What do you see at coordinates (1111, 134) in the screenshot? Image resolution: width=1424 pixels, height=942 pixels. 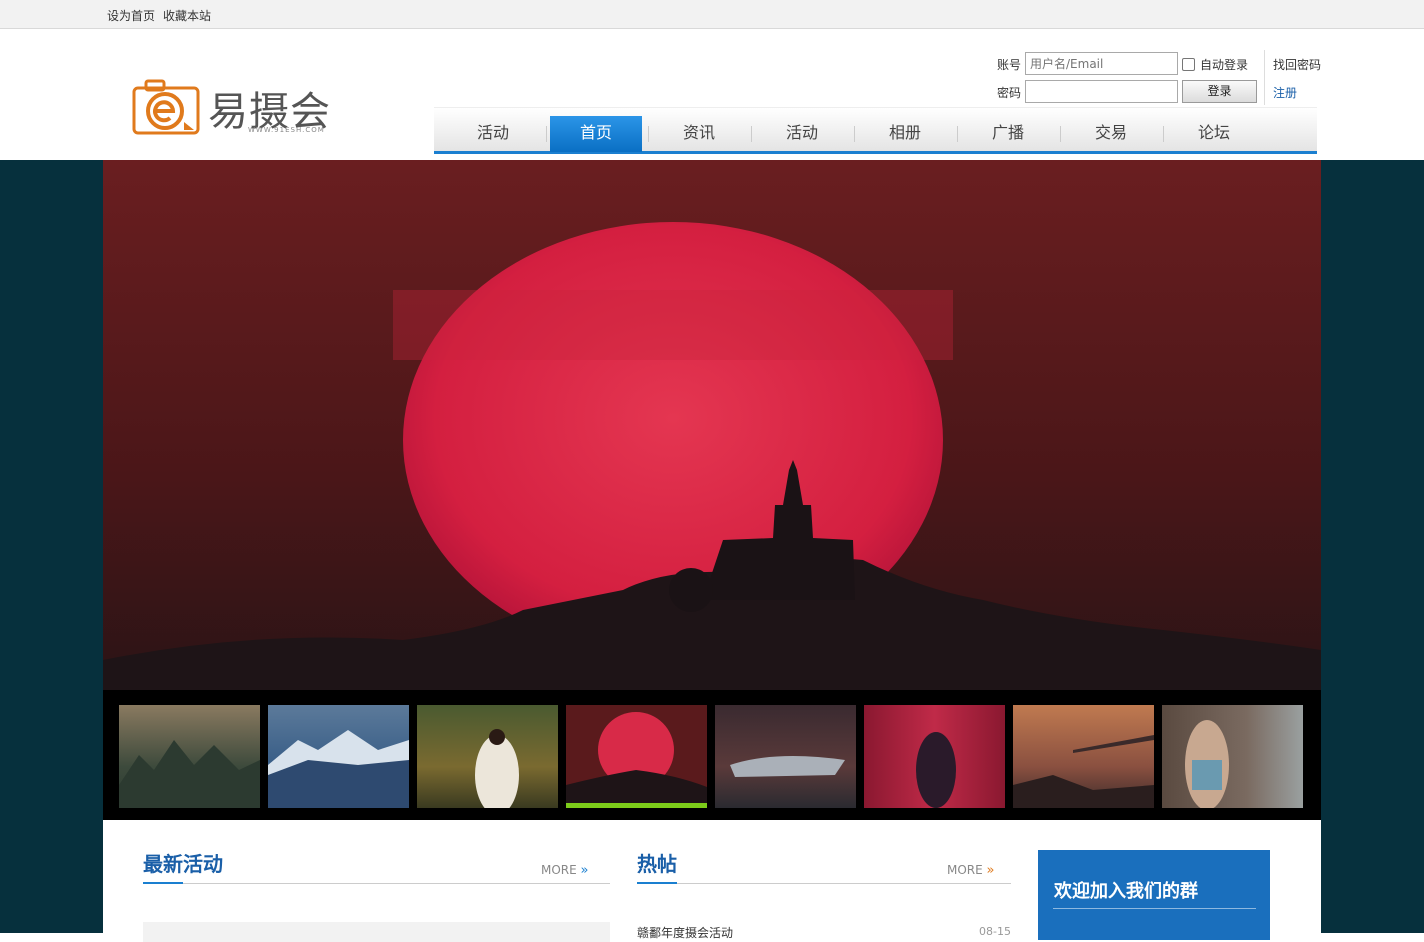 I see `nav-item-trade: 交易` at bounding box center [1111, 134].